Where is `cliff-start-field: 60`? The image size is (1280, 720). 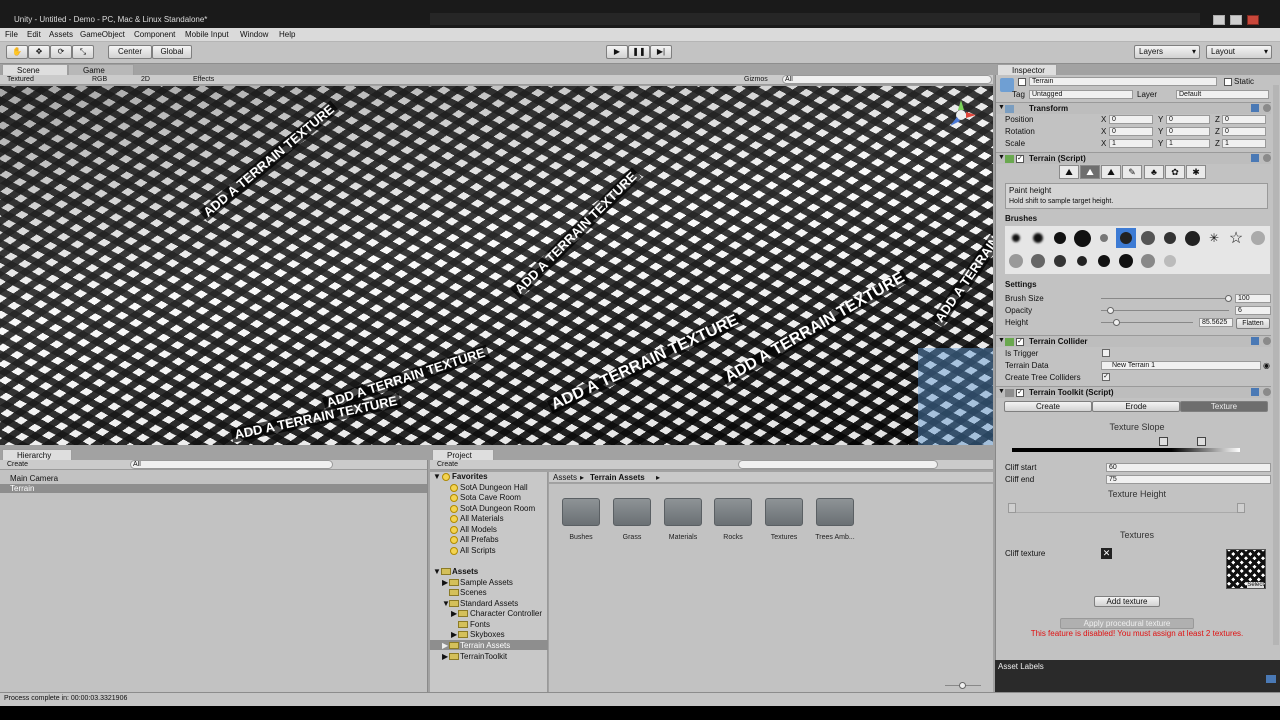 cliff-start-field: 60 is located at coordinates (1188, 467).